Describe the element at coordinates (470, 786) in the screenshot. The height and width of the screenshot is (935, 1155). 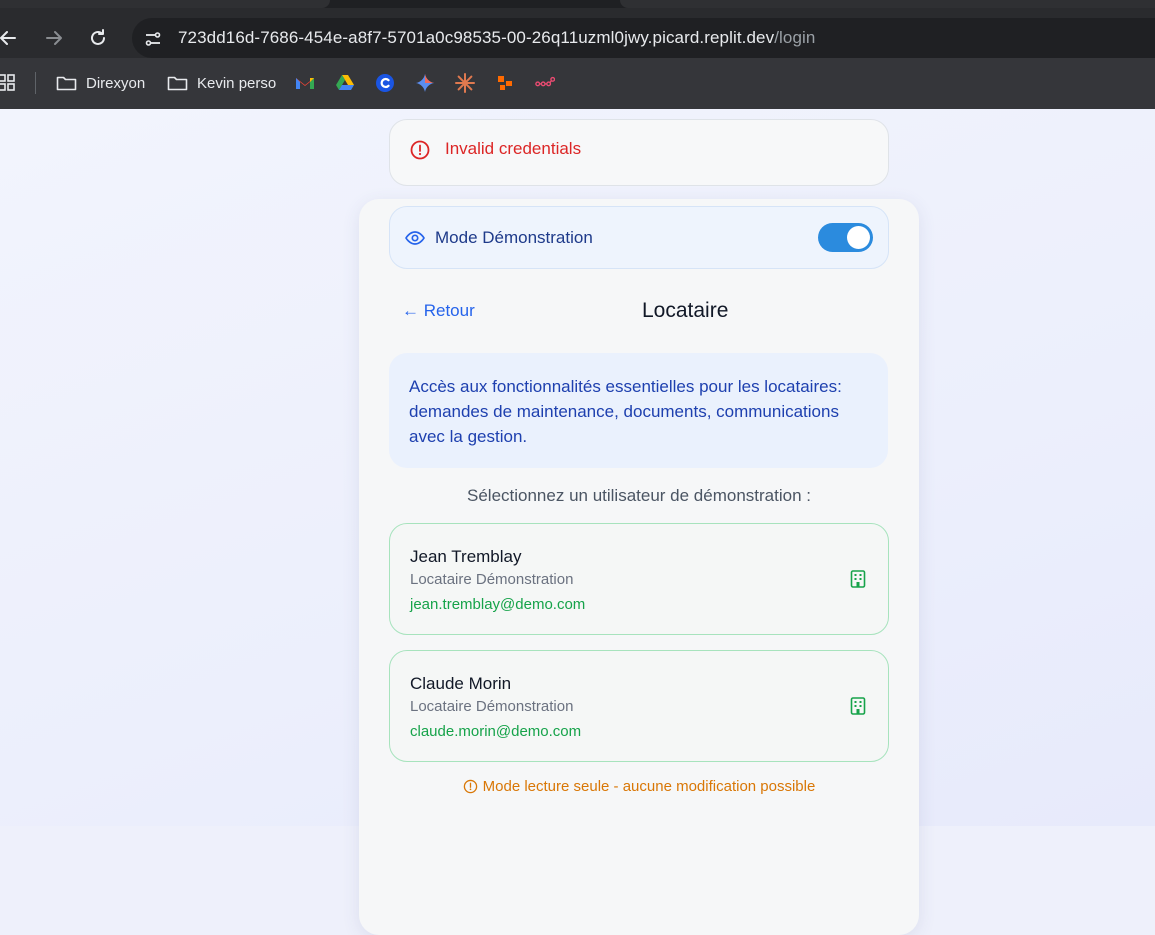
I see `warning-circle-icon` at that location.